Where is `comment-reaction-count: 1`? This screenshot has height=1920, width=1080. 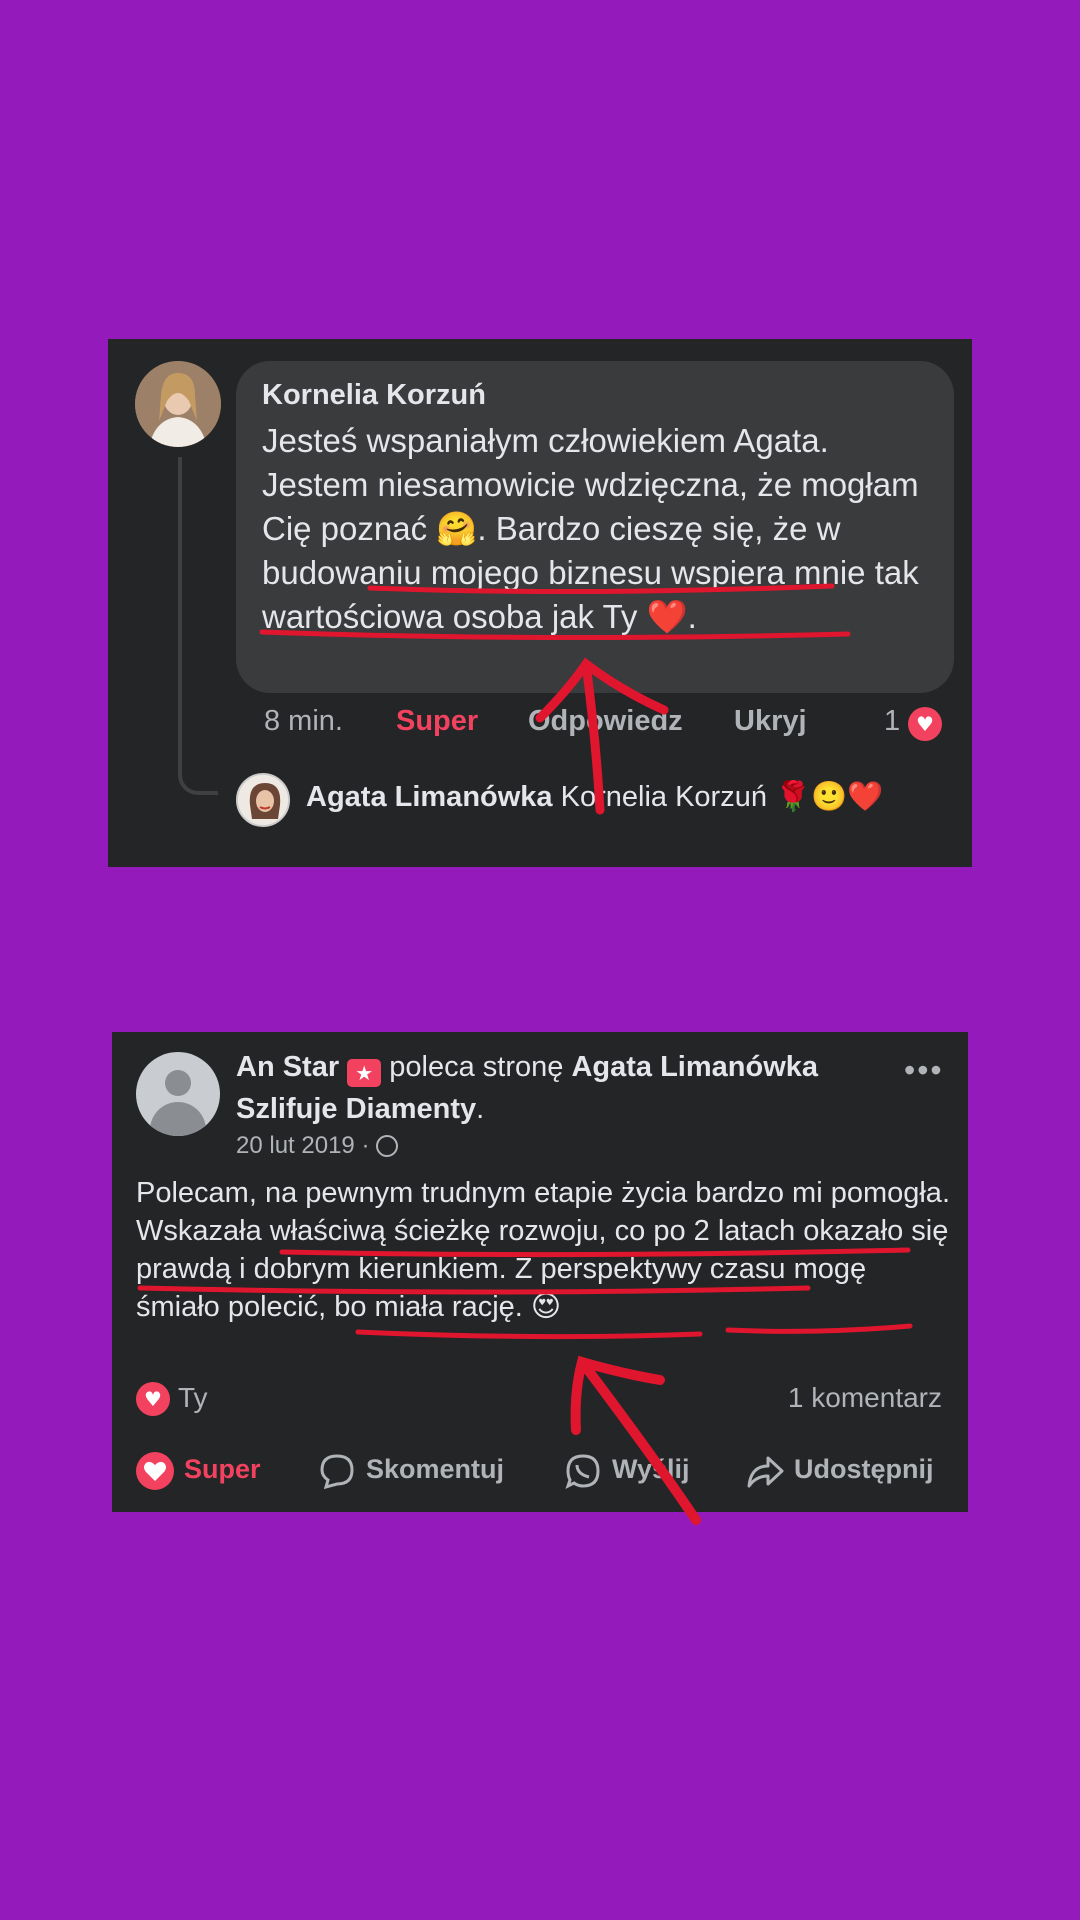 comment-reaction-count: 1 is located at coordinates (892, 721).